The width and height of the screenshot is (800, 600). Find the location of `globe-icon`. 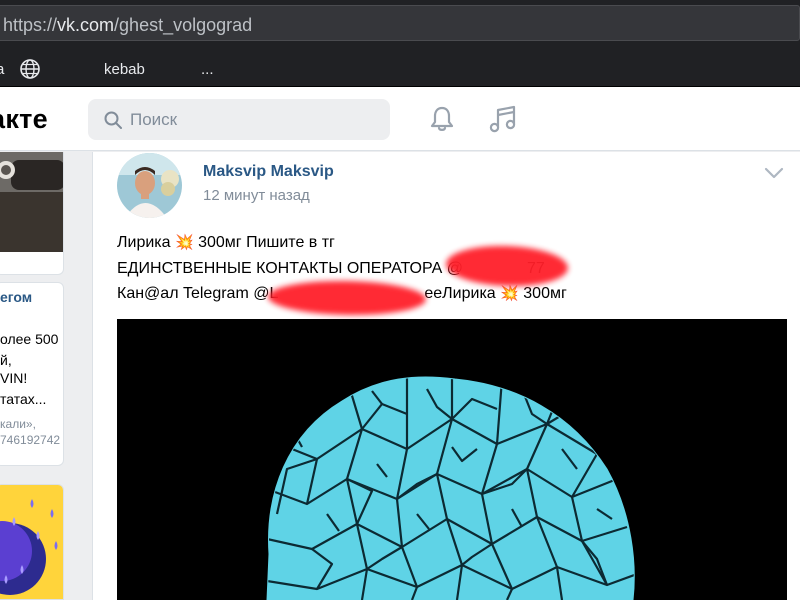

globe-icon is located at coordinates (30, 69).